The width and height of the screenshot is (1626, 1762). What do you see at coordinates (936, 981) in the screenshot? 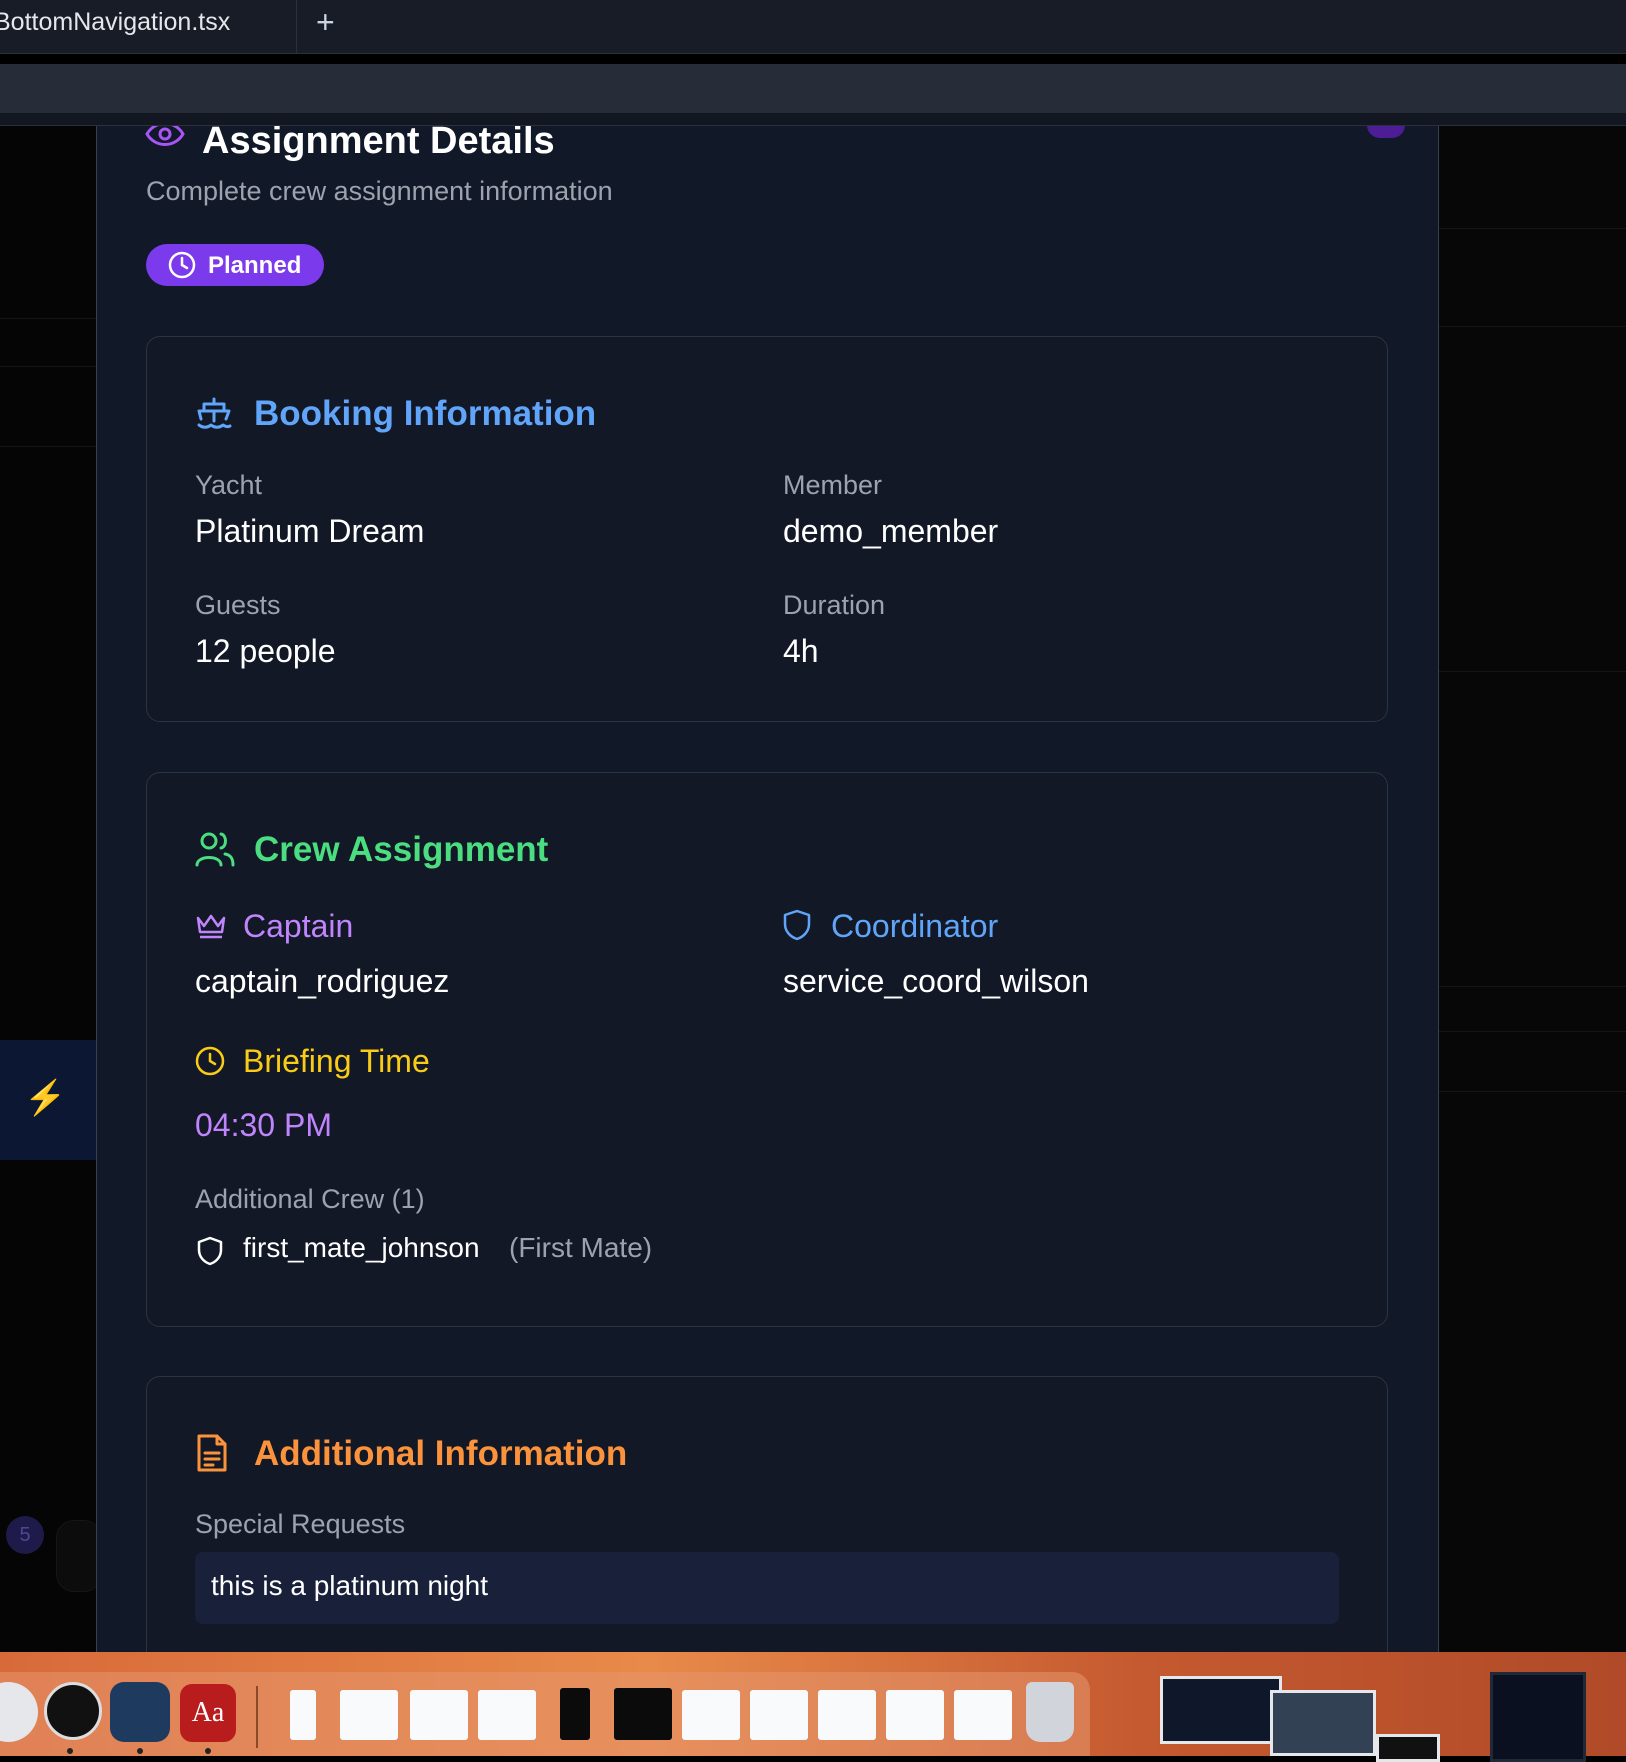
I see `coordinator-value: service_coord_wilson` at bounding box center [936, 981].